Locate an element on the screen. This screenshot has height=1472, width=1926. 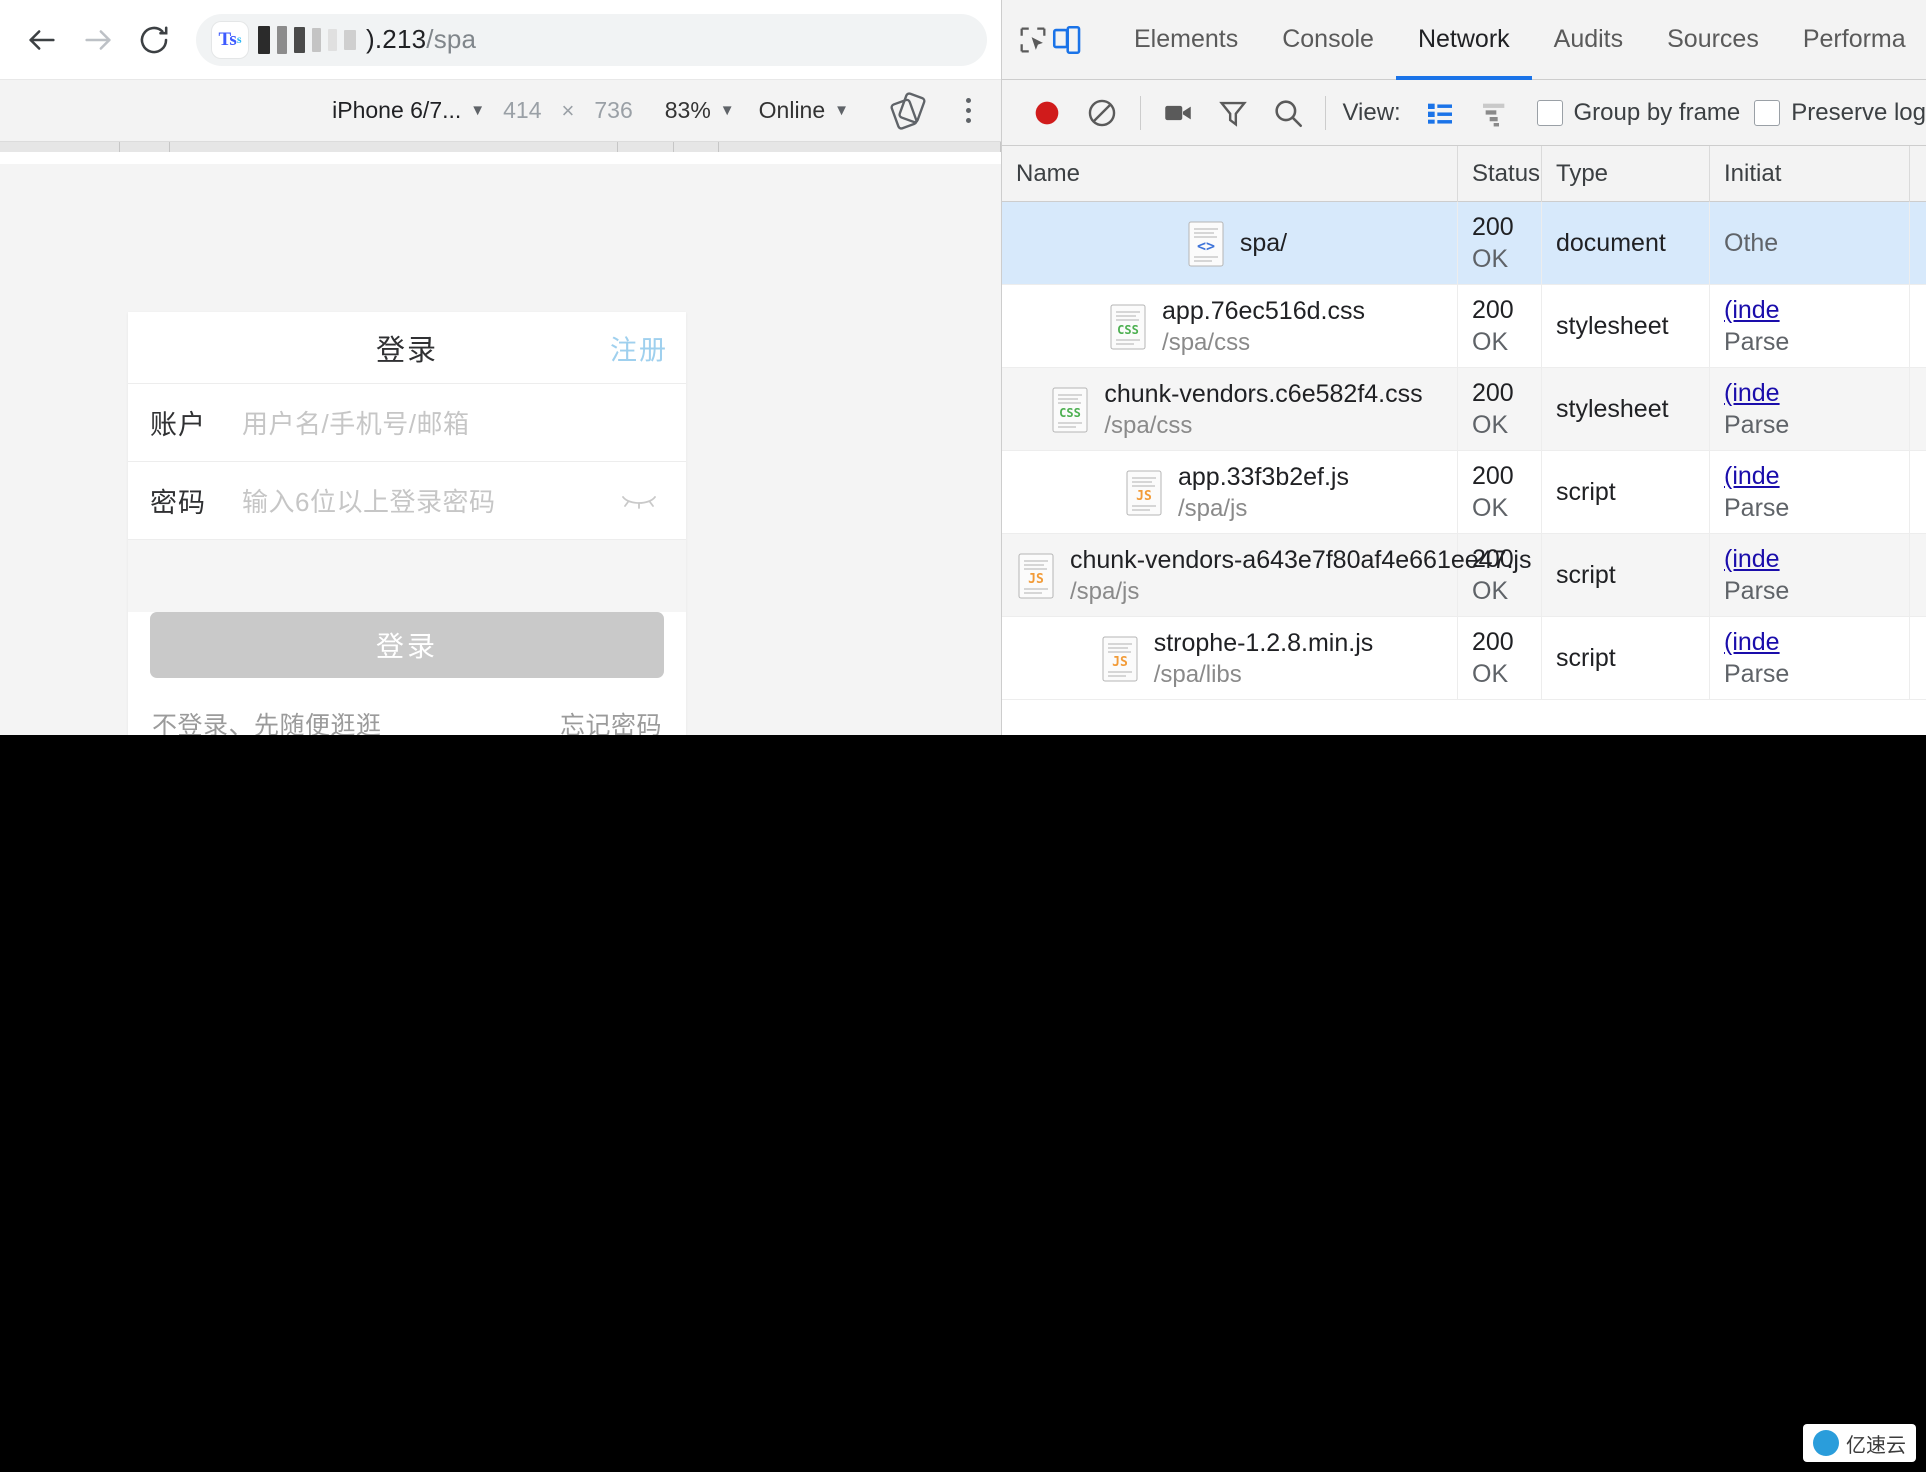
toggle-password-visibility-icon is located at coordinates (639, 501).